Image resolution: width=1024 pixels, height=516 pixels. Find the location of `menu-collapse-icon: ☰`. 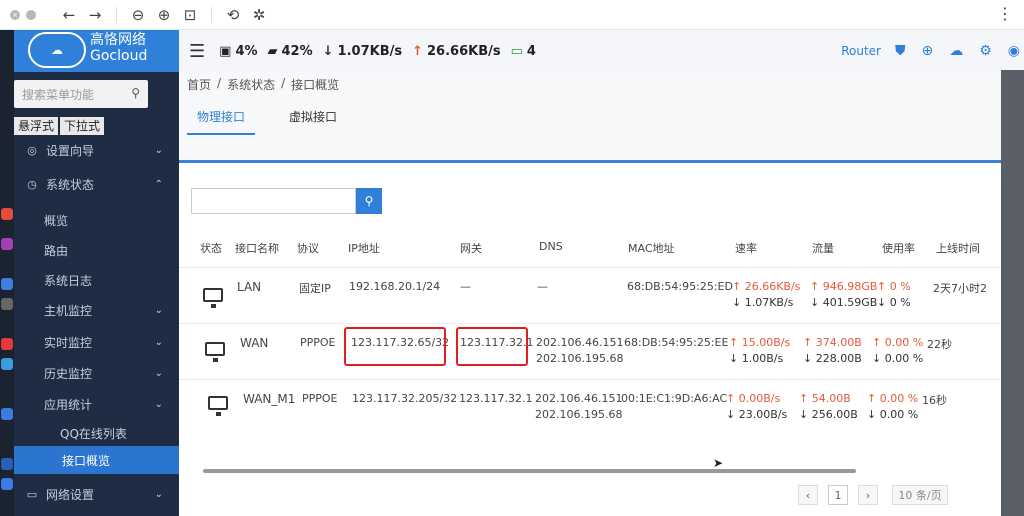

menu-collapse-icon: ☰ is located at coordinates (197, 51).